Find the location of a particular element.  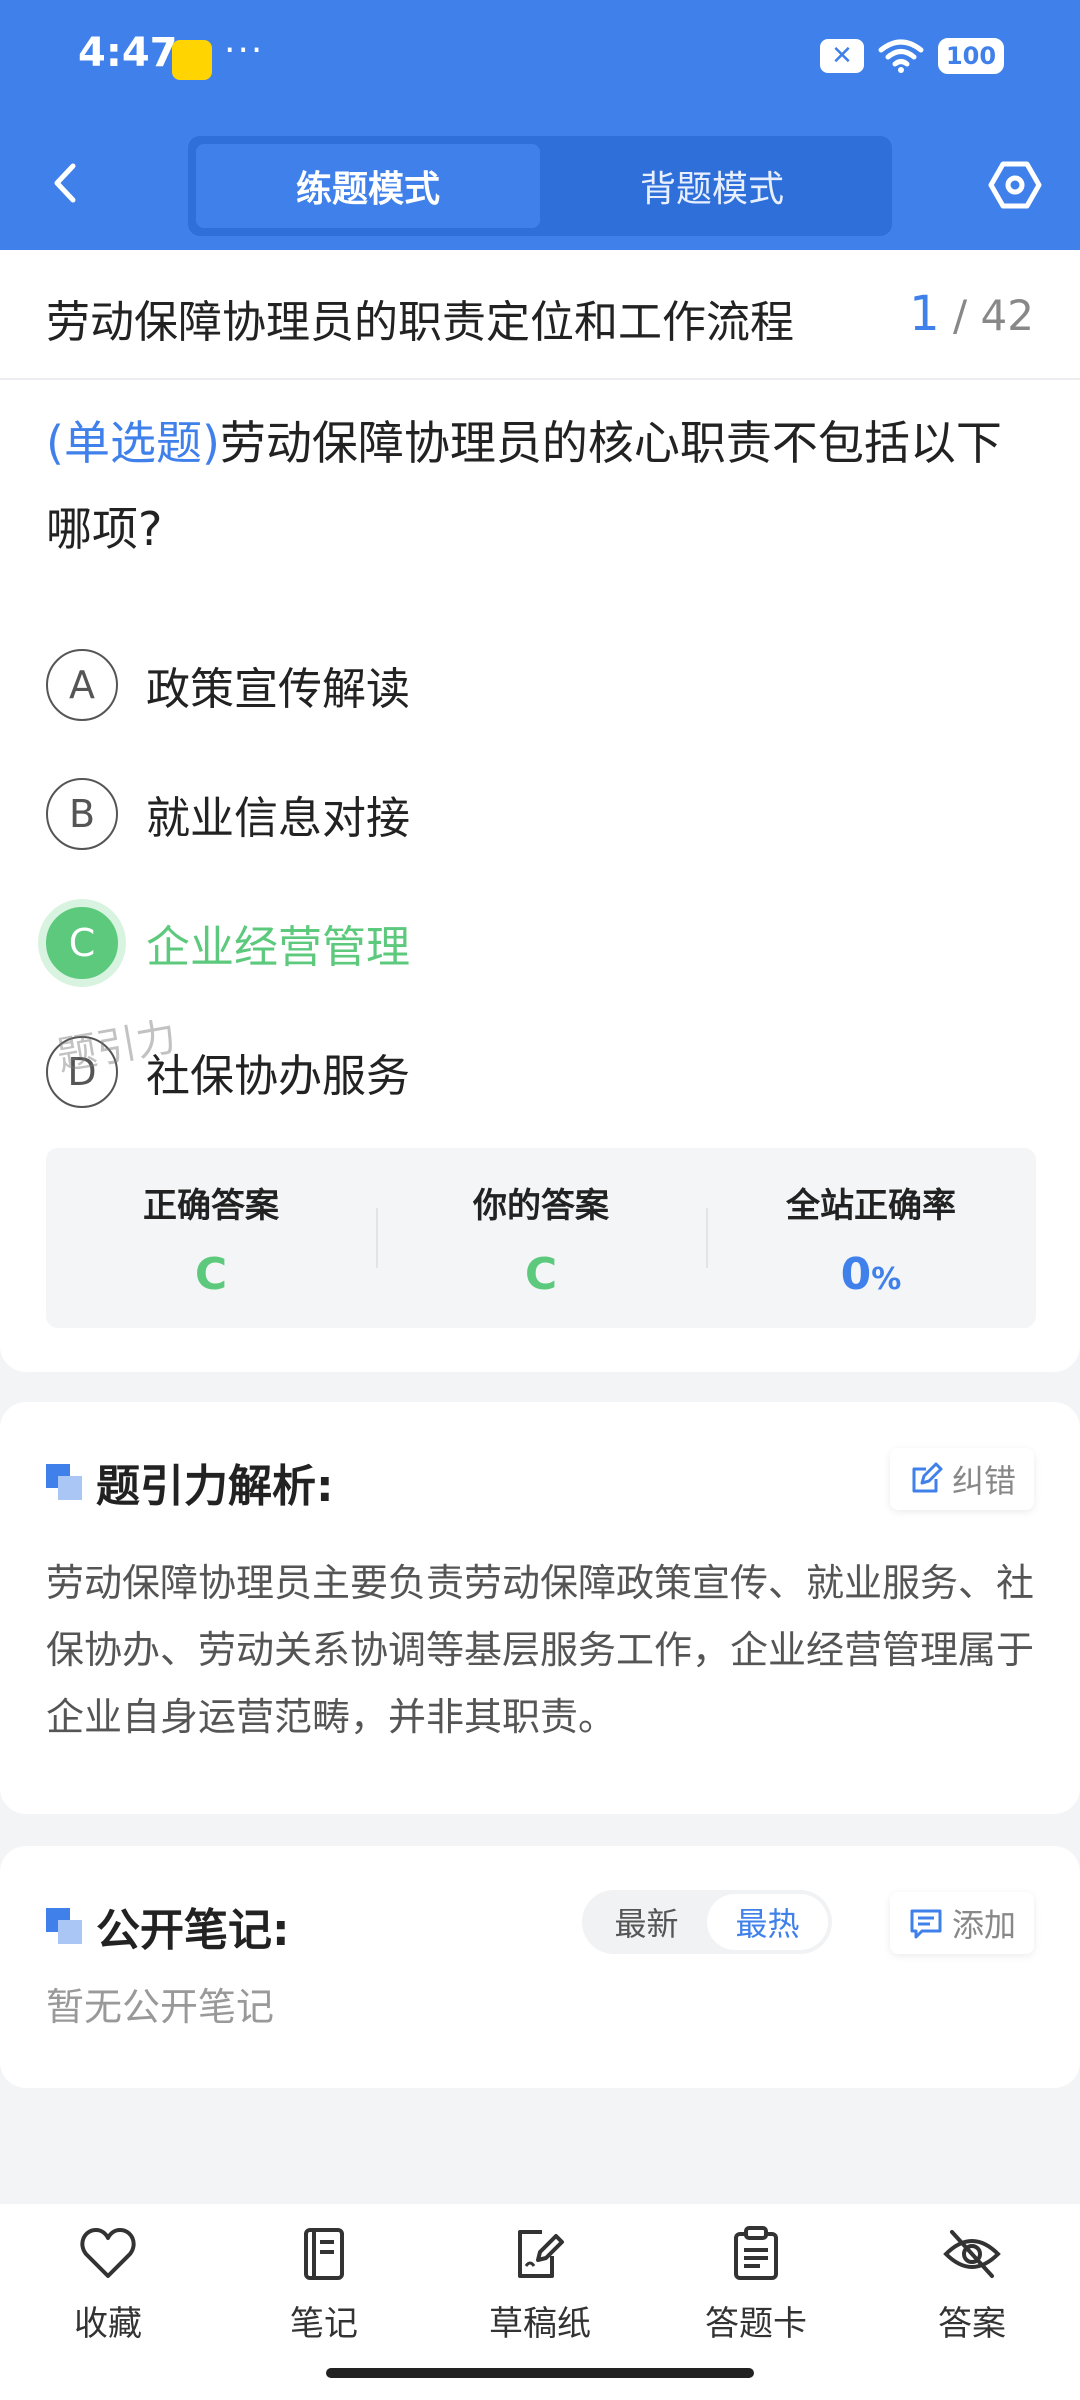

question-counter: 1 / 42 is located at coordinates (971, 314).